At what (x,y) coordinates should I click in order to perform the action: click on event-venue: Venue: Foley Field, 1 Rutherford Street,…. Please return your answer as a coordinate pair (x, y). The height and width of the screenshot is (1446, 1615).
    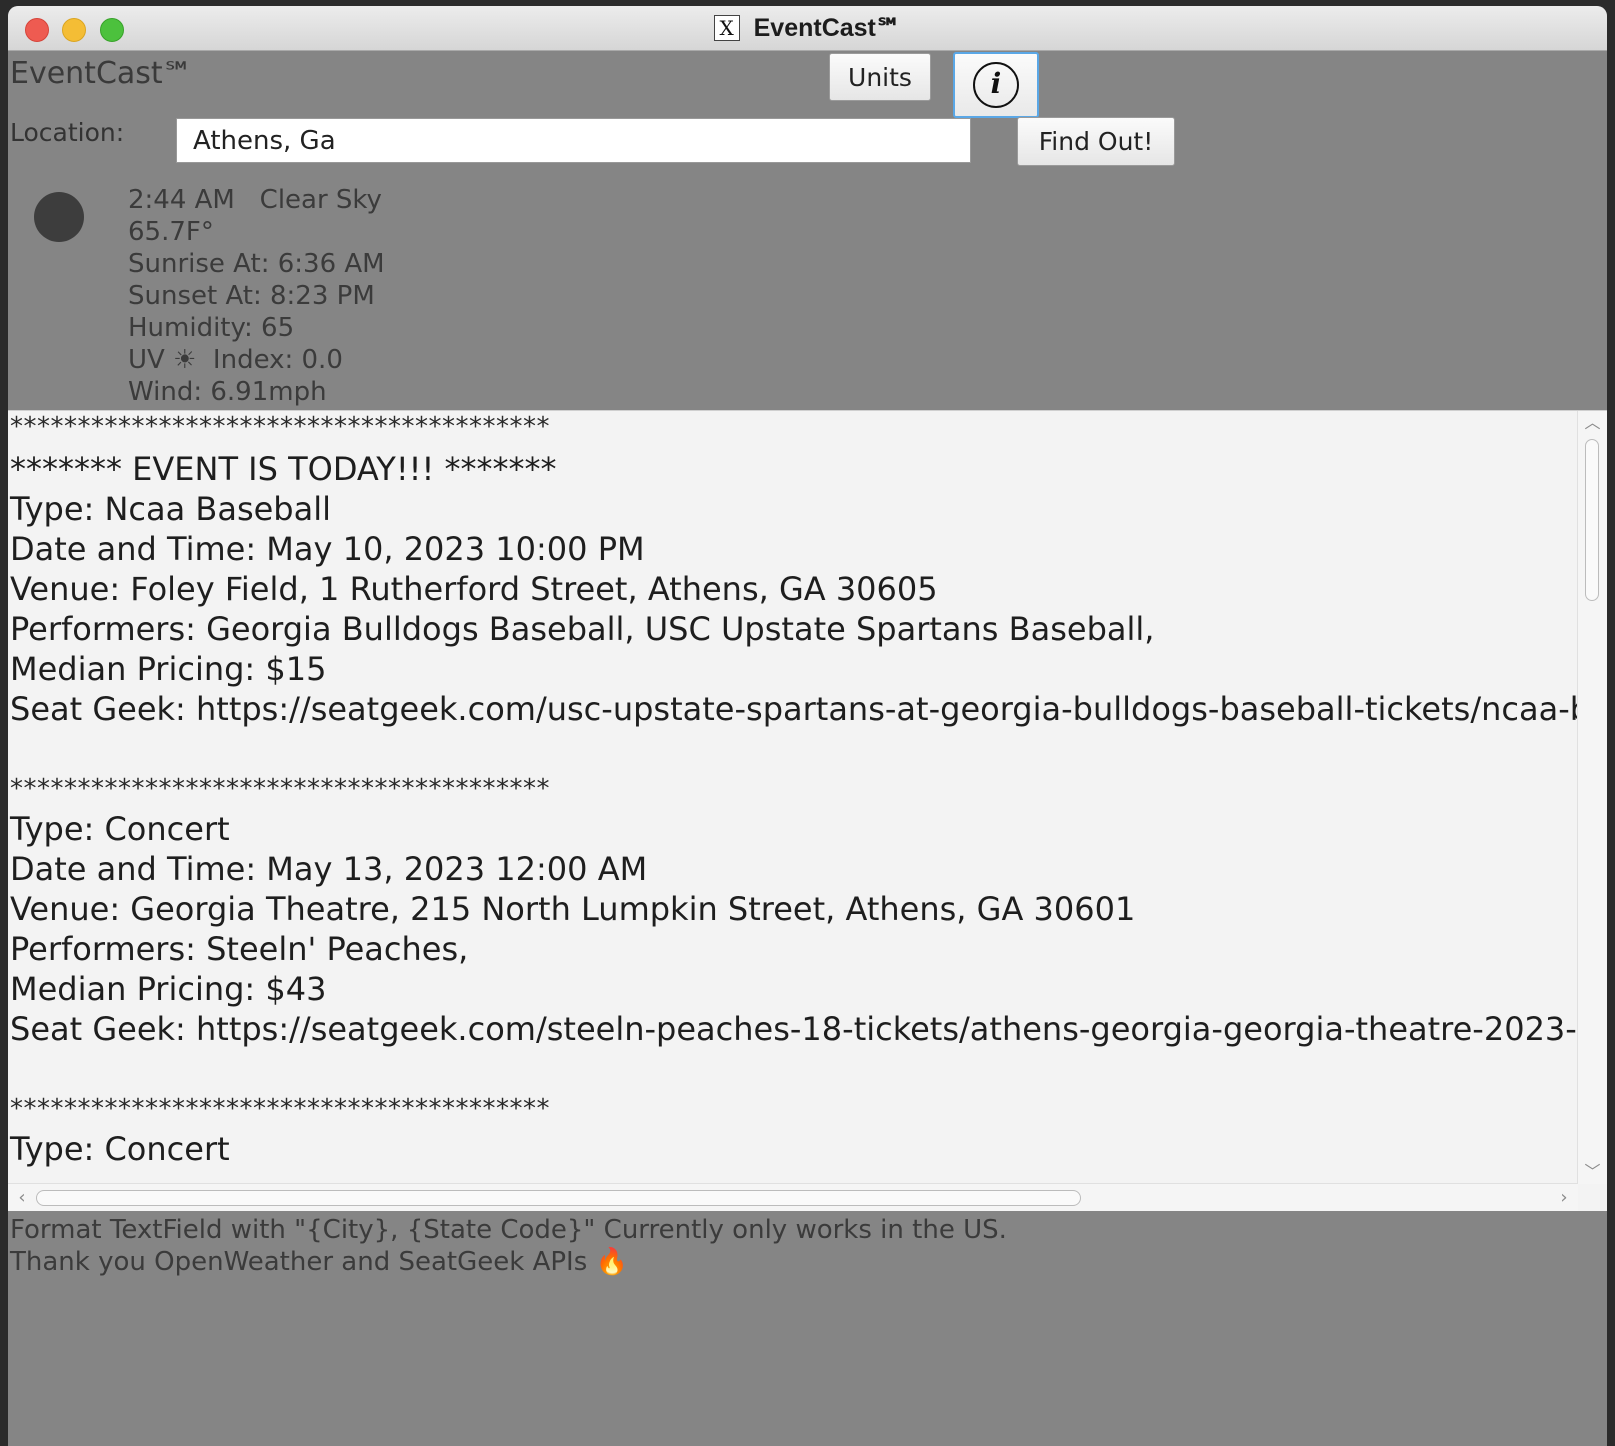
    Looking at the image, I should click on (474, 589).